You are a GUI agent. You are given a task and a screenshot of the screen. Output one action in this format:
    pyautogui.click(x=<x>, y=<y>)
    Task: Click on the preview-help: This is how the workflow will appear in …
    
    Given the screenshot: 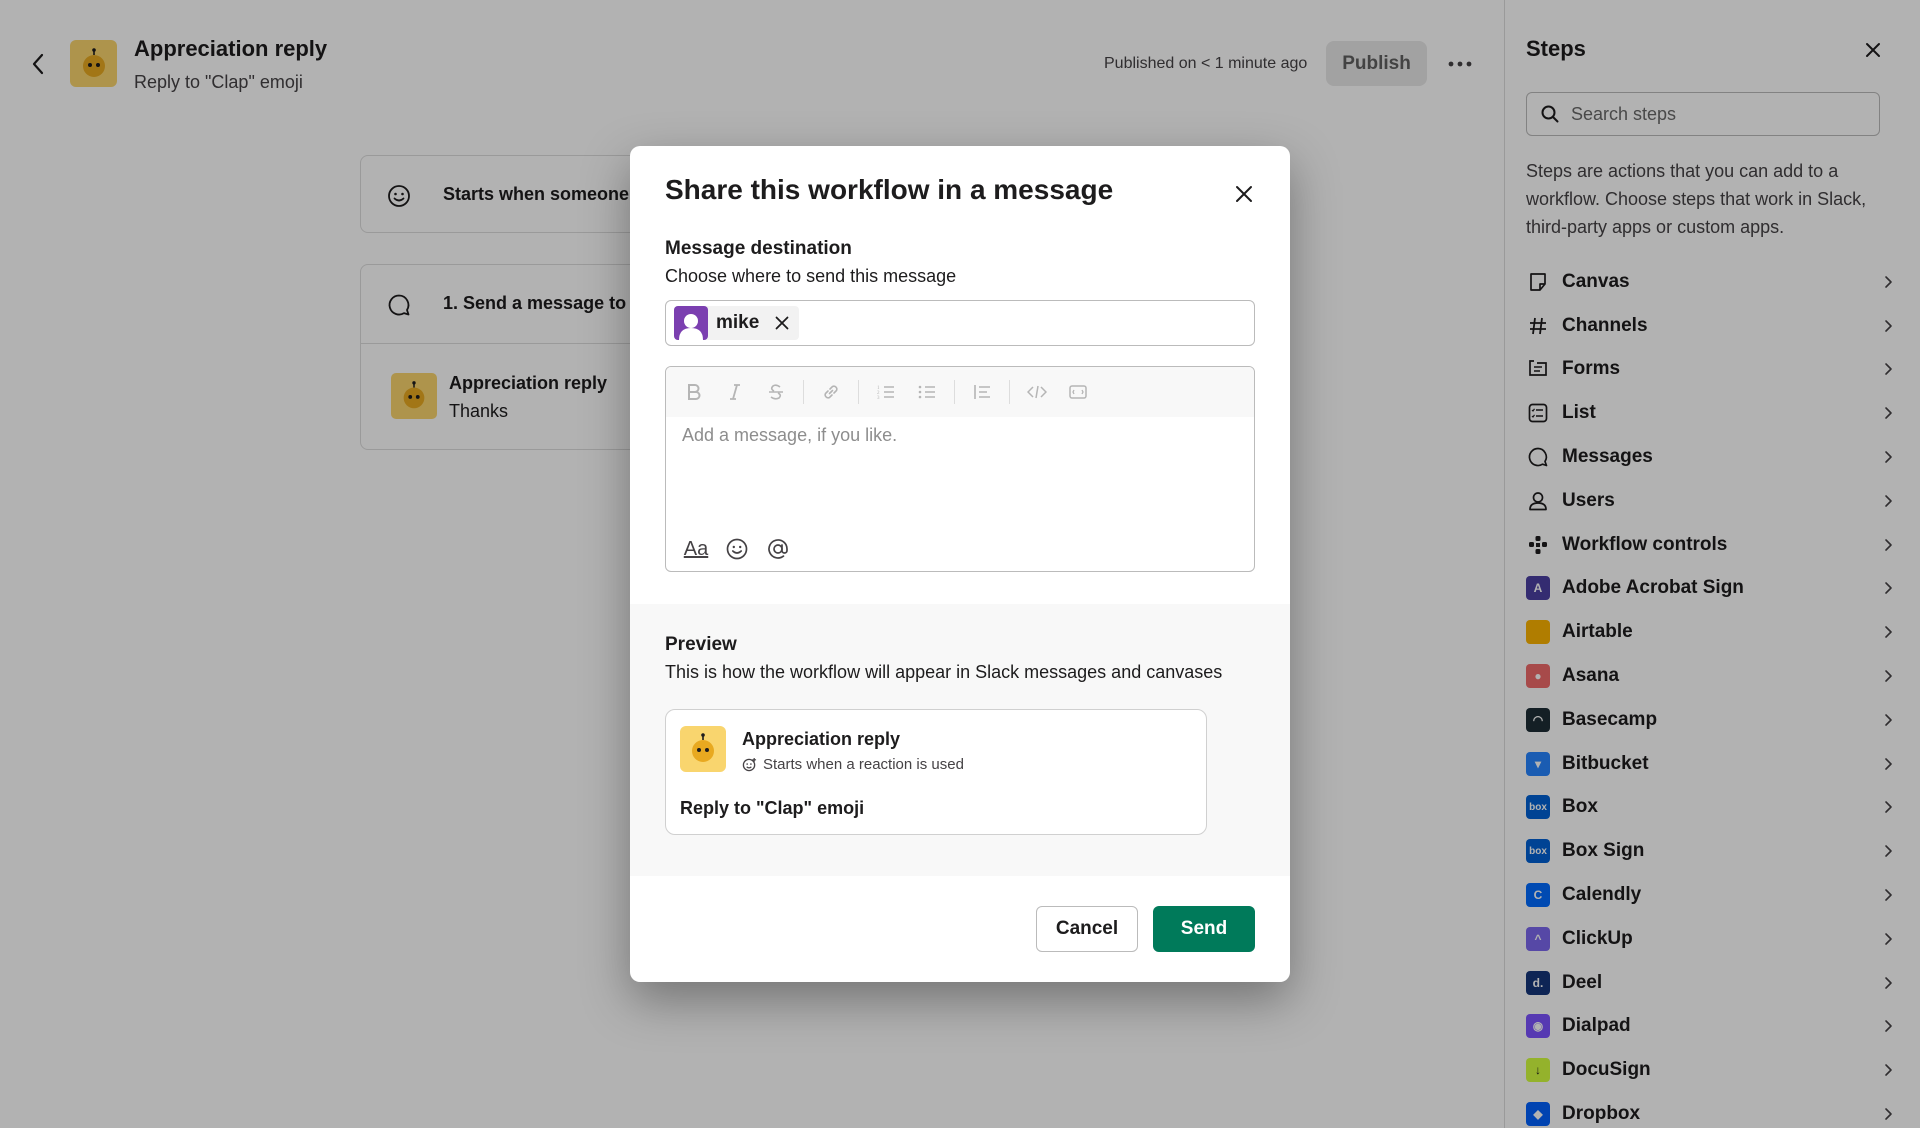 What is the action you would take?
    pyautogui.click(x=944, y=672)
    